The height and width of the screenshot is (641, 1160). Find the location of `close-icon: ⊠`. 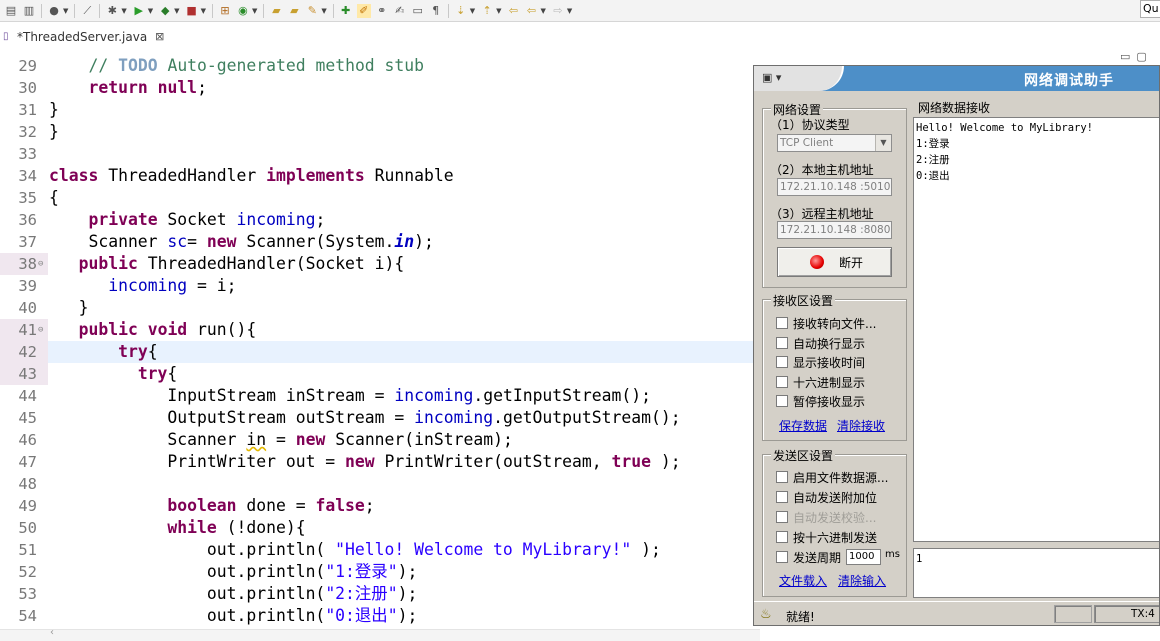

close-icon: ⊠ is located at coordinates (159, 36).